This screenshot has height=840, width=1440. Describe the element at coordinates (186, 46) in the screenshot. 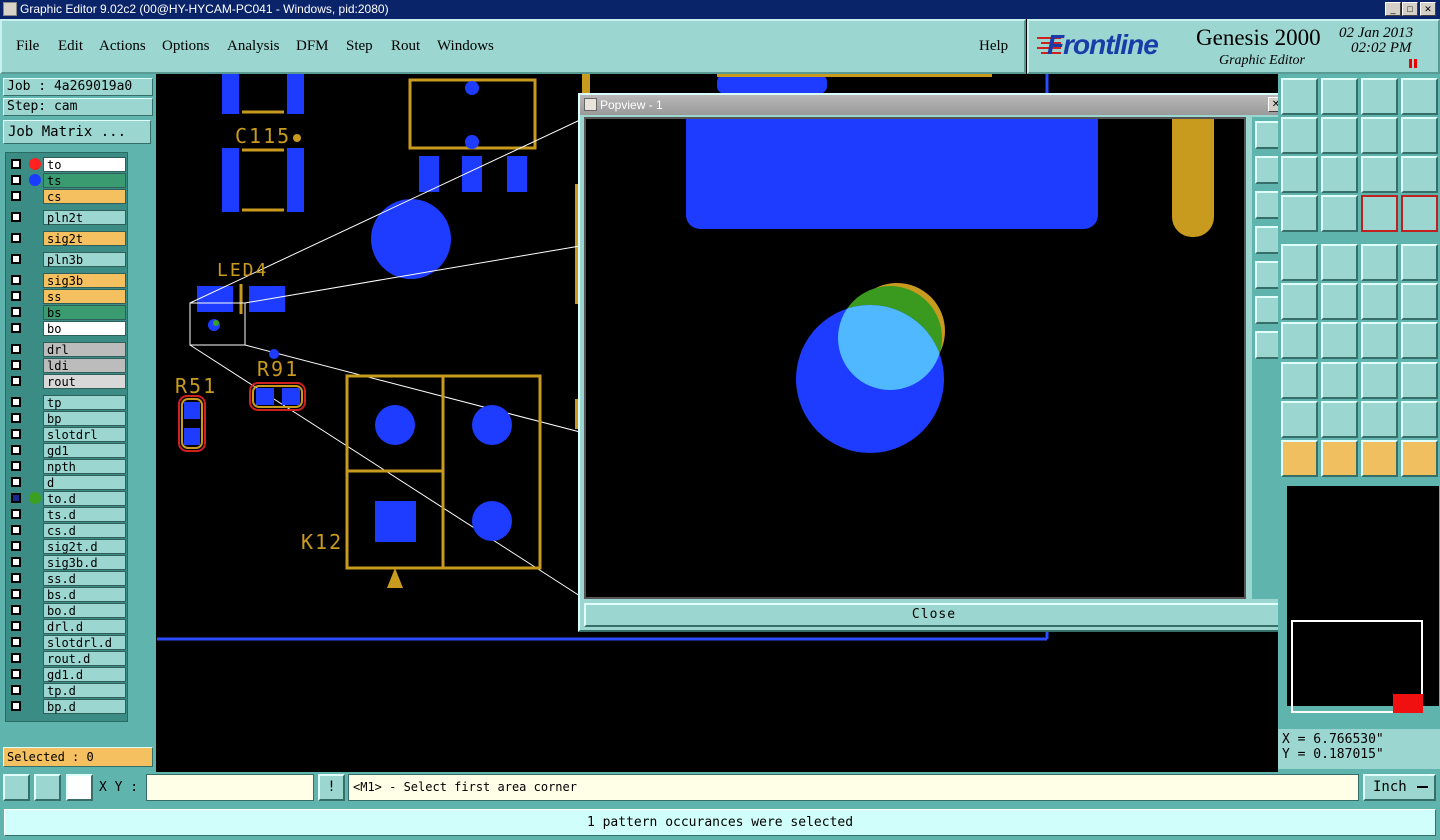

I see `menu-options: Options` at that location.